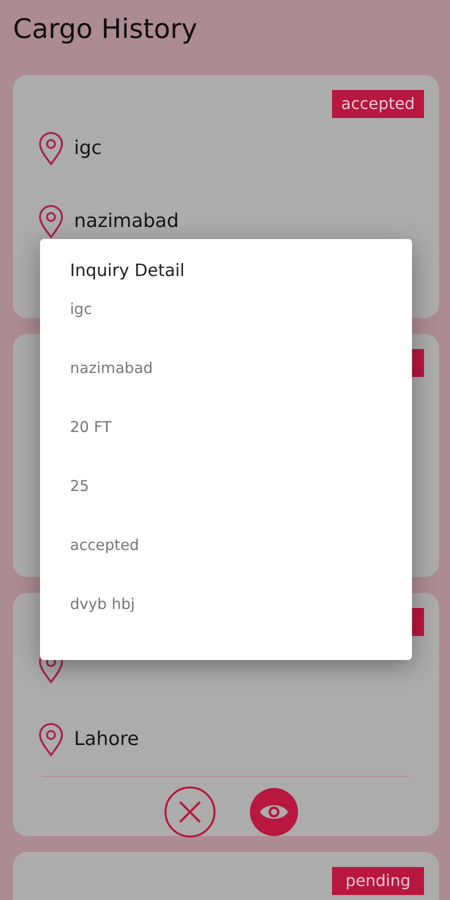 This screenshot has height=900, width=450. Describe the element at coordinates (111, 368) in the screenshot. I see `detail-text: nazimabad` at that location.